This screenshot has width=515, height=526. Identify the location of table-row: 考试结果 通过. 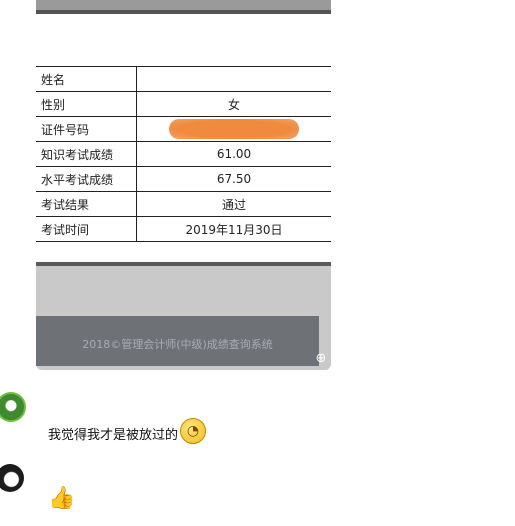
(183, 204).